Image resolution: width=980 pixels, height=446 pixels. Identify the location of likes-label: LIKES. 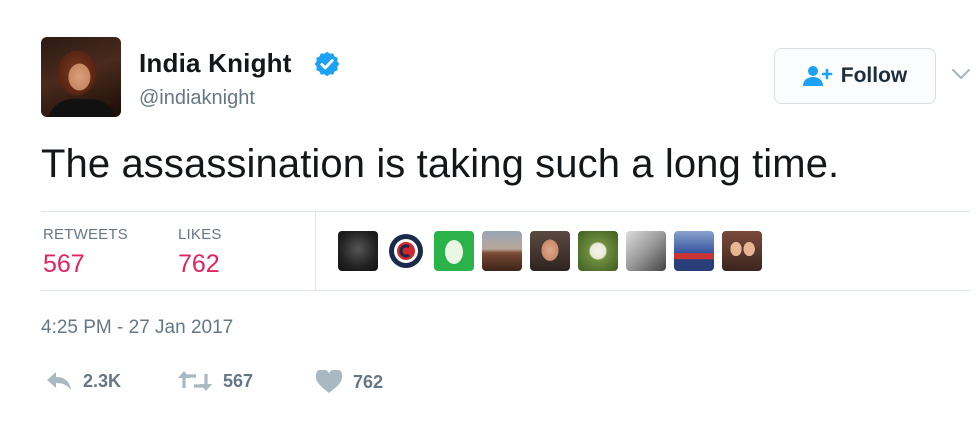
(200, 234).